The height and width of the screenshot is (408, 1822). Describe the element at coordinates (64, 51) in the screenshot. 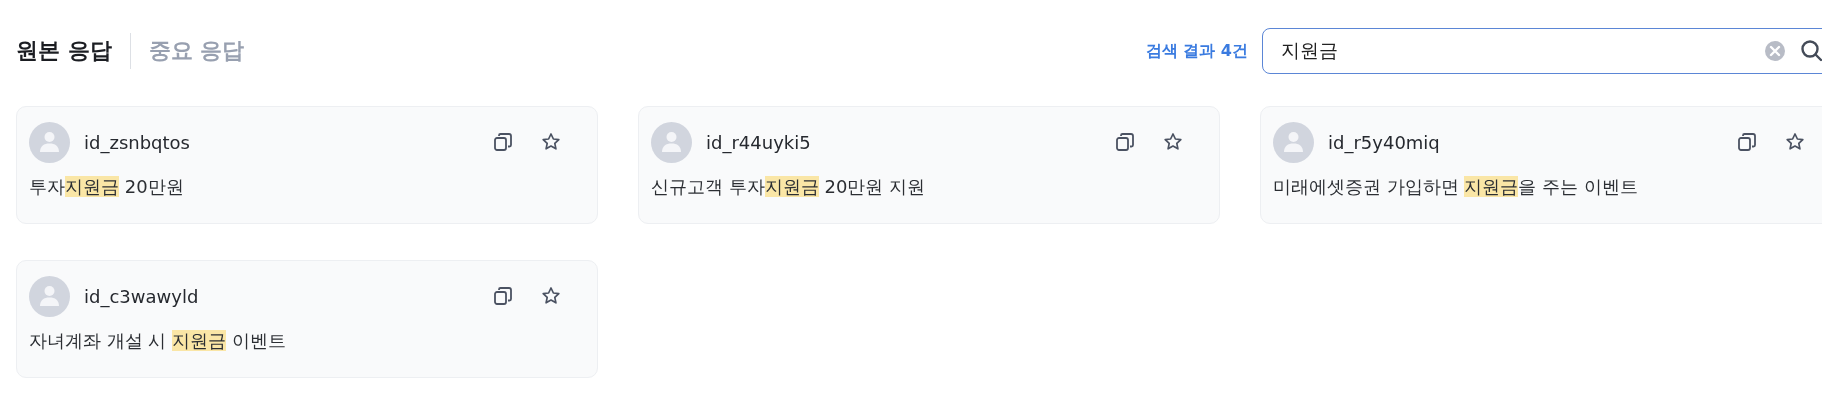

I see `tab: 원본 응답` at that location.